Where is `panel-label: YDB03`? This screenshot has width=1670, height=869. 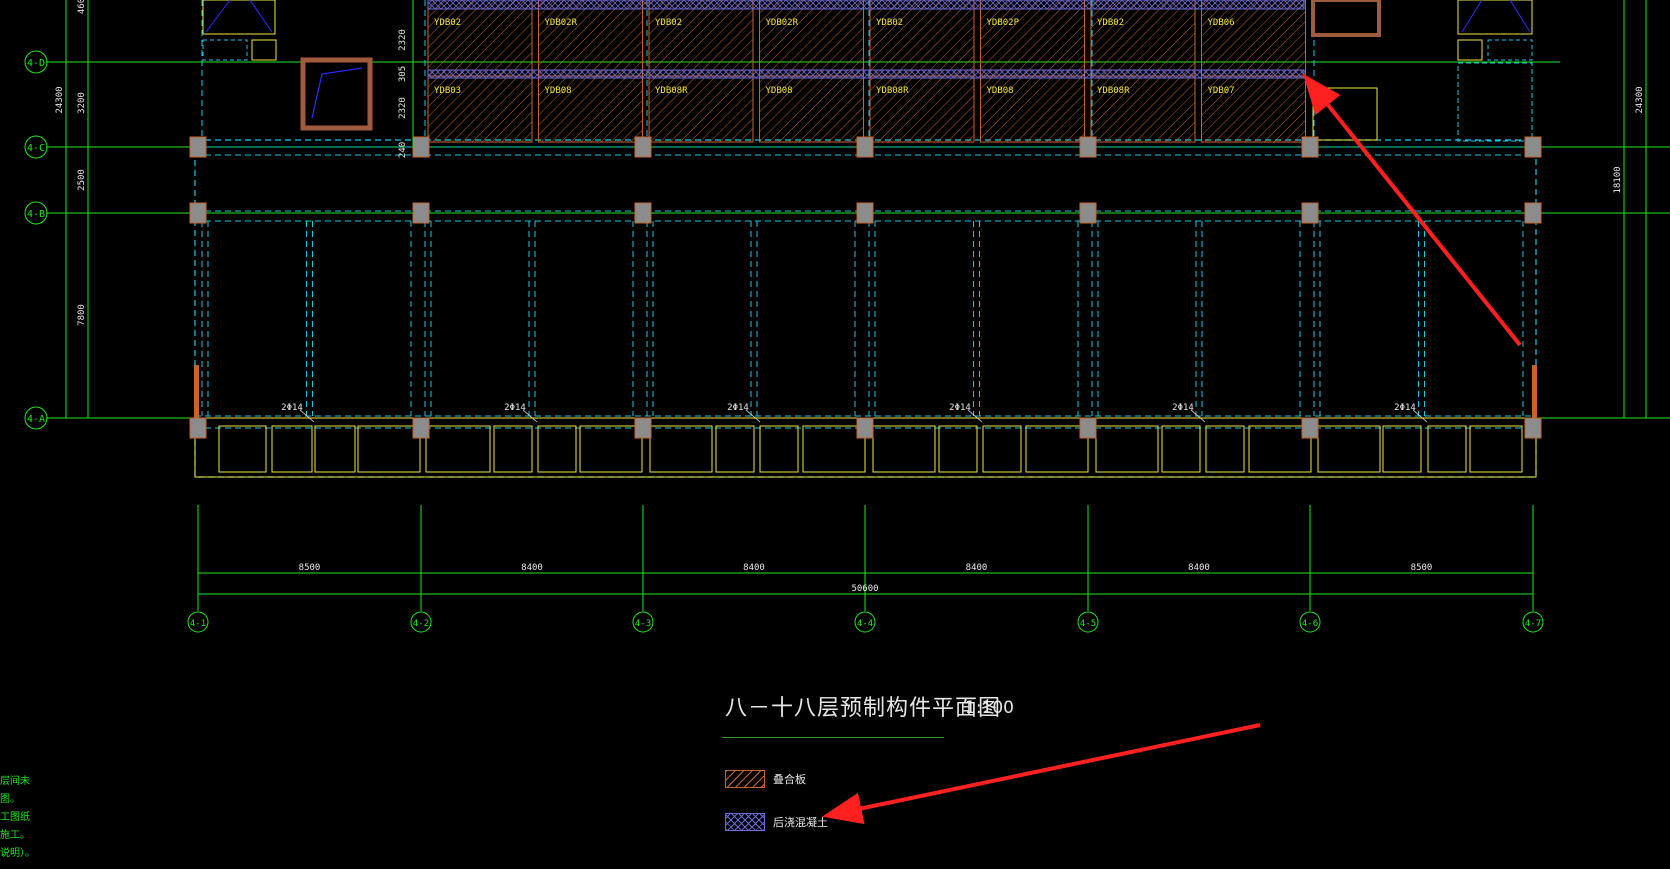
panel-label: YDB03 is located at coordinates (447, 91).